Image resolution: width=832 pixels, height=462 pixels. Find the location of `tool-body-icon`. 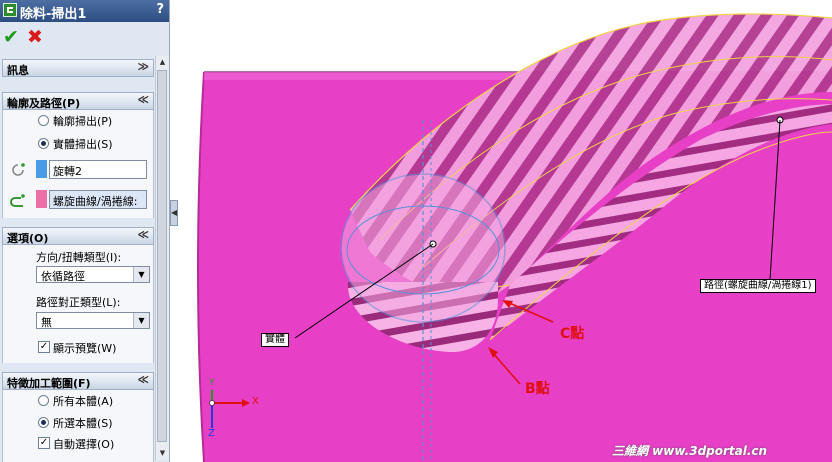

tool-body-icon is located at coordinates (18, 169).